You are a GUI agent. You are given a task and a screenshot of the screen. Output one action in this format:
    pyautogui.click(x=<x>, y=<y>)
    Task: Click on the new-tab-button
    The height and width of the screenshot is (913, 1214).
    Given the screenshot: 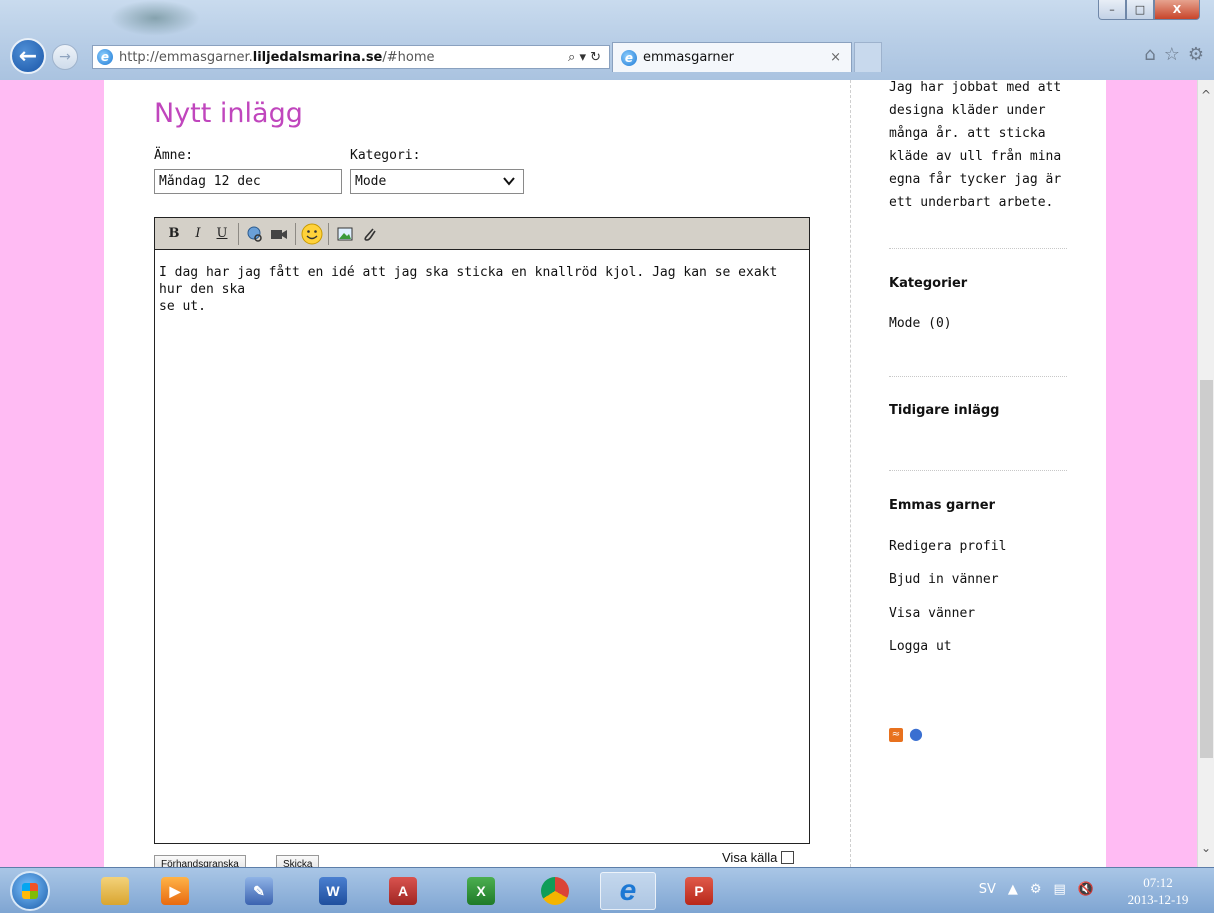 What is the action you would take?
    pyautogui.click(x=868, y=57)
    